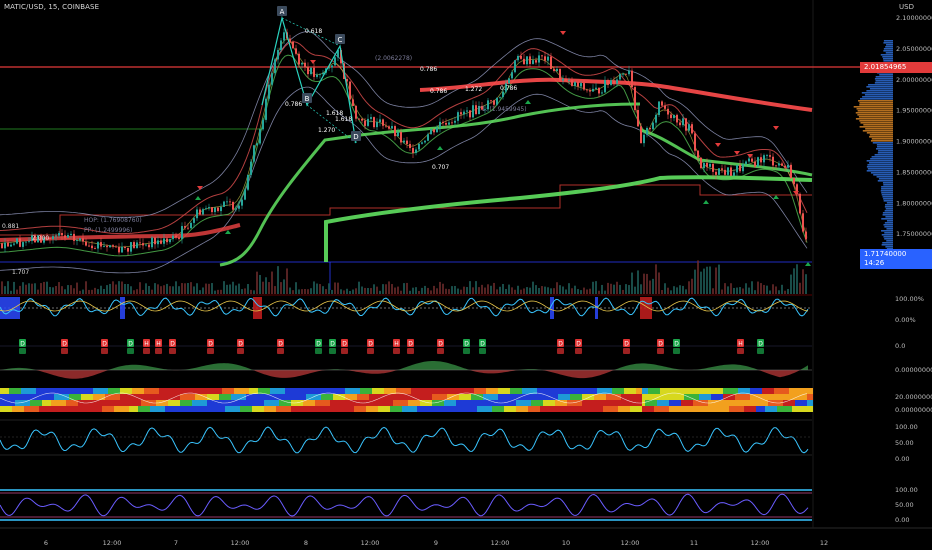  Describe the element at coordinates (393, 58) in the screenshot. I see `level-label: (2.0062278)` at that location.